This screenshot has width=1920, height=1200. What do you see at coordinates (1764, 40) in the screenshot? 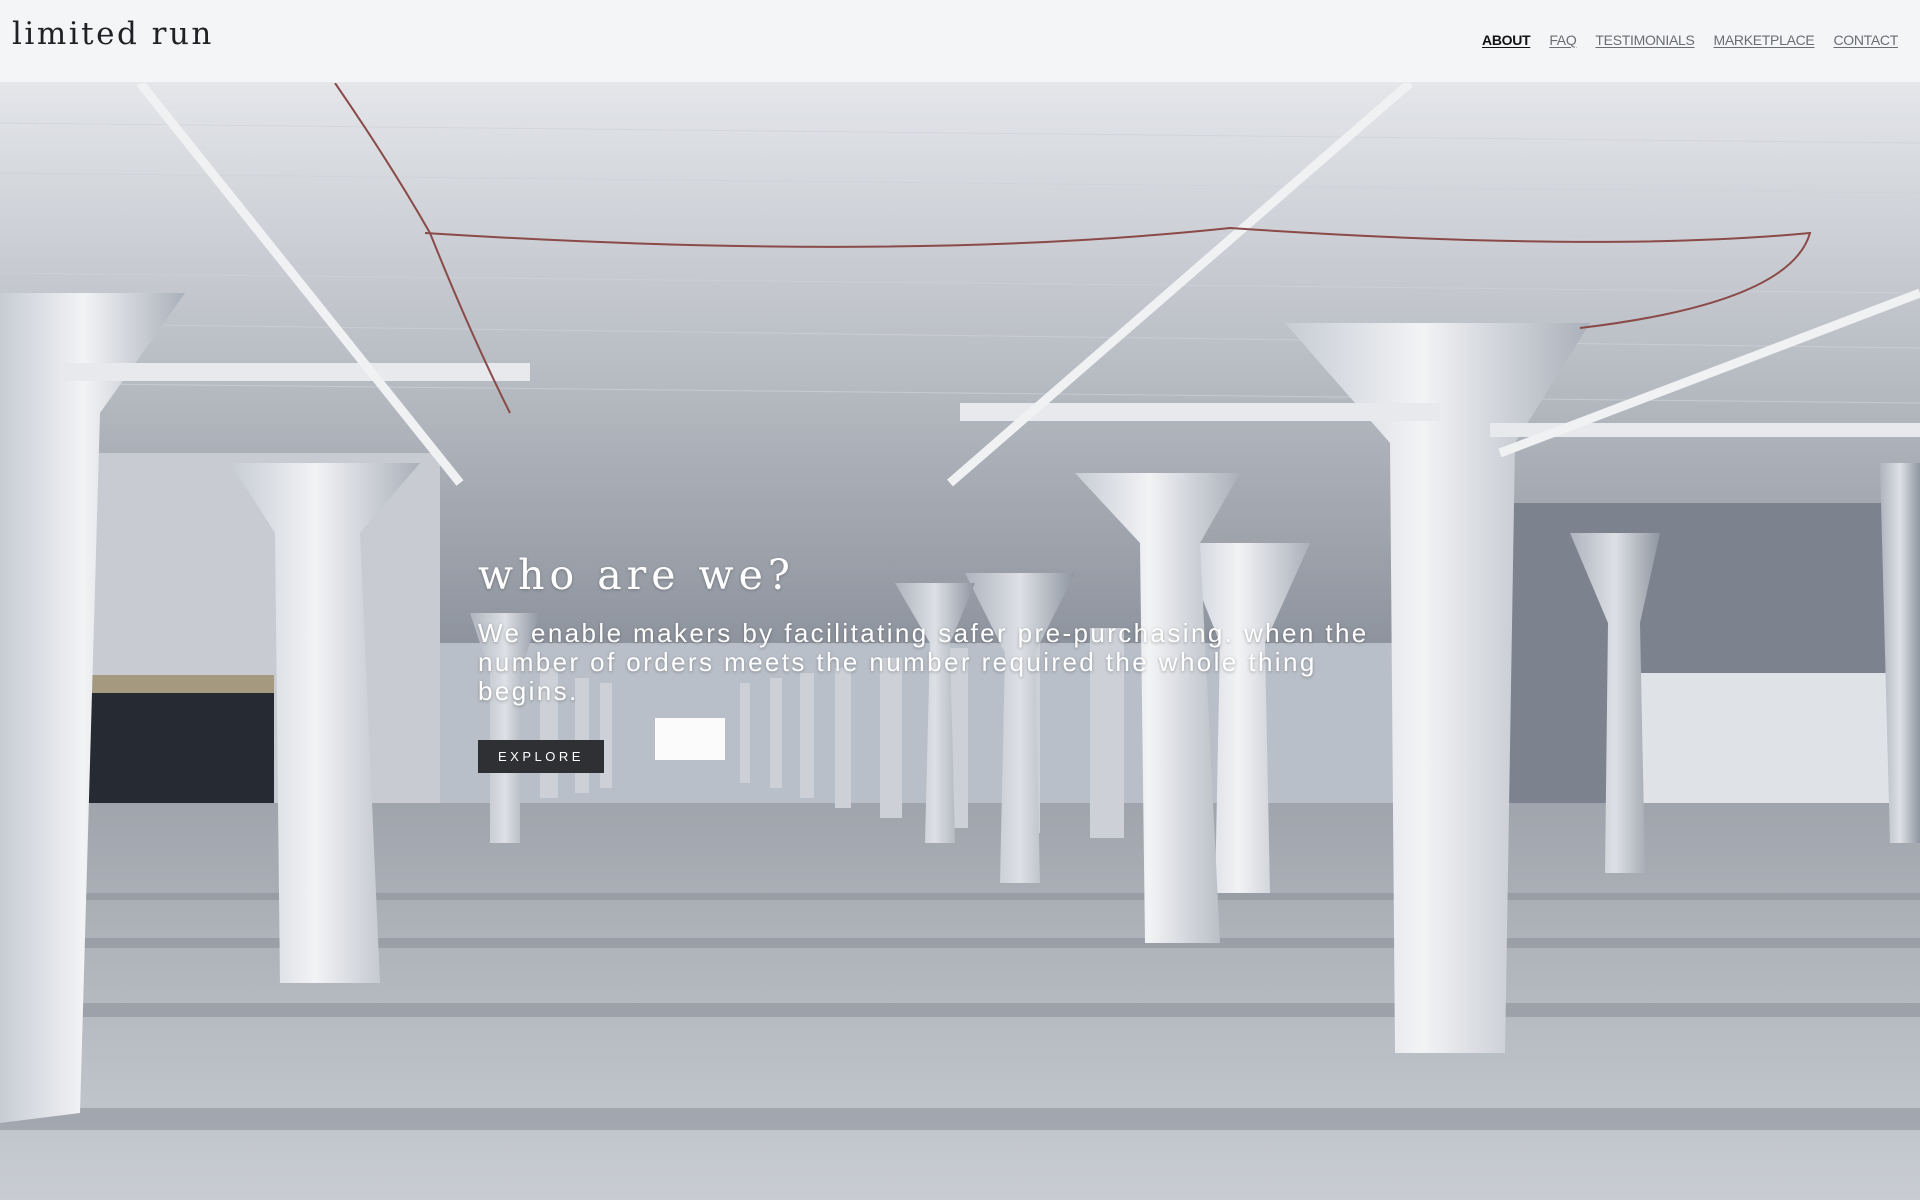
I see `nav-link-marketplace: MARKETPLACE` at bounding box center [1764, 40].